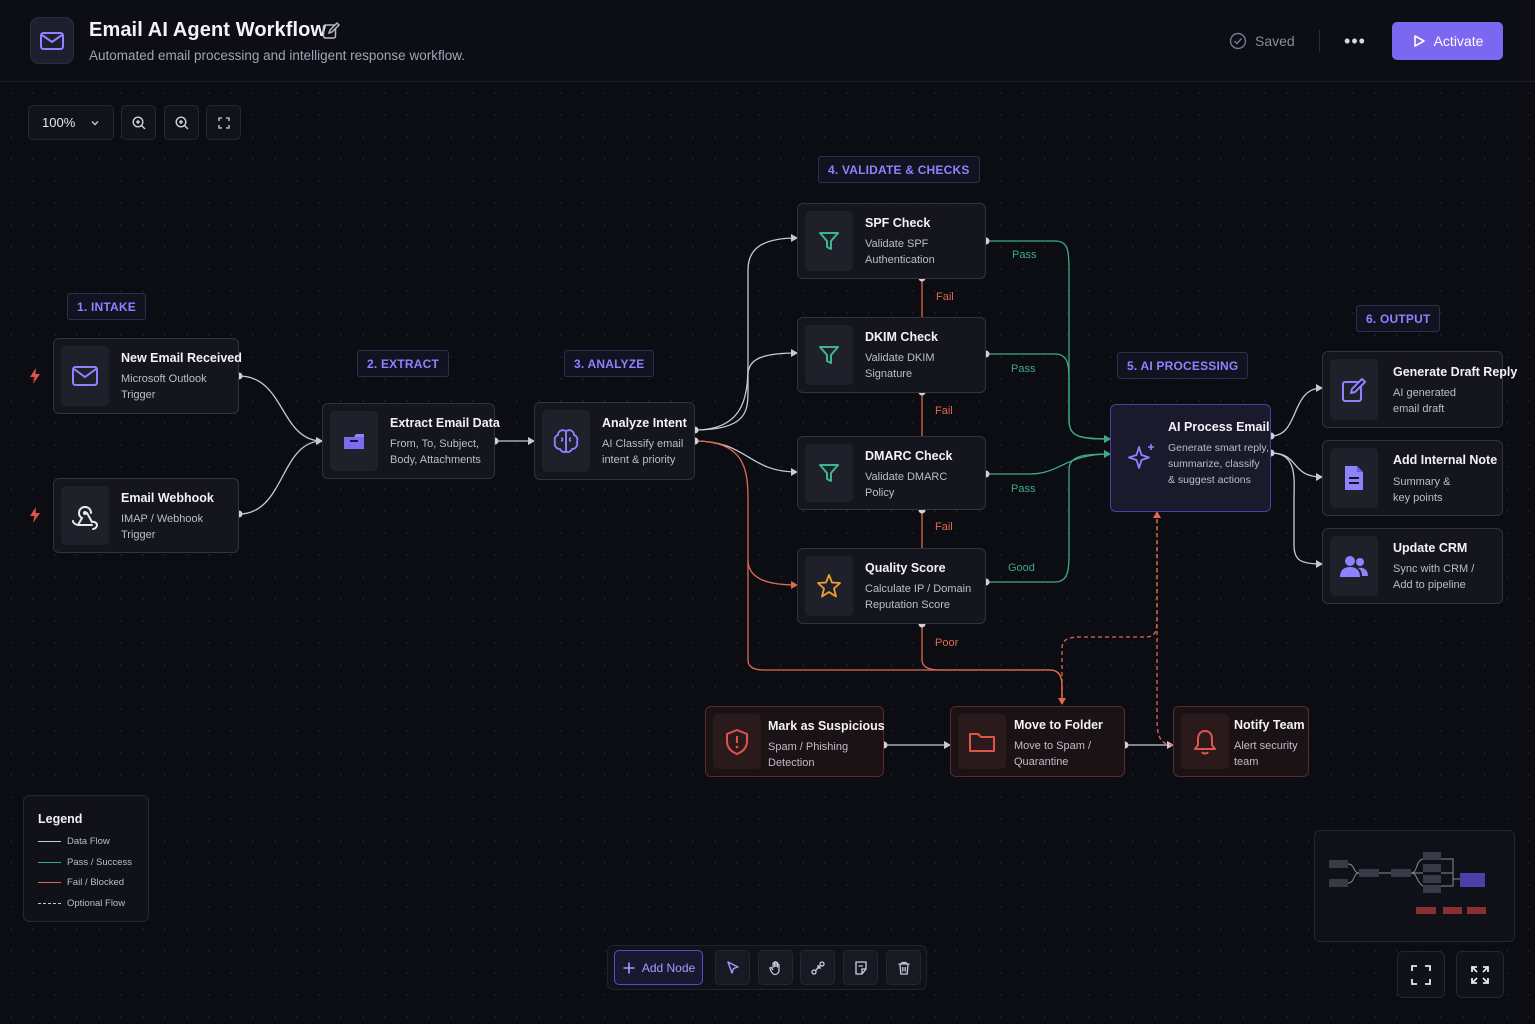 The width and height of the screenshot is (1535, 1024). Describe the element at coordinates (1023, 369) in the screenshot. I see `edge-label-pass: Pass` at that location.